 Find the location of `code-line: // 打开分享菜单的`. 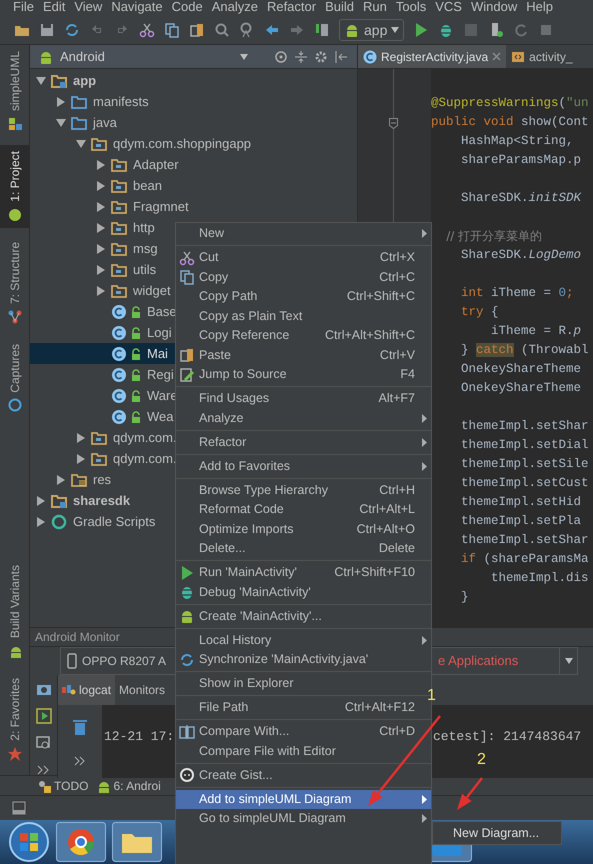

code-line: // 打开分享菜单的 is located at coordinates (494, 236).